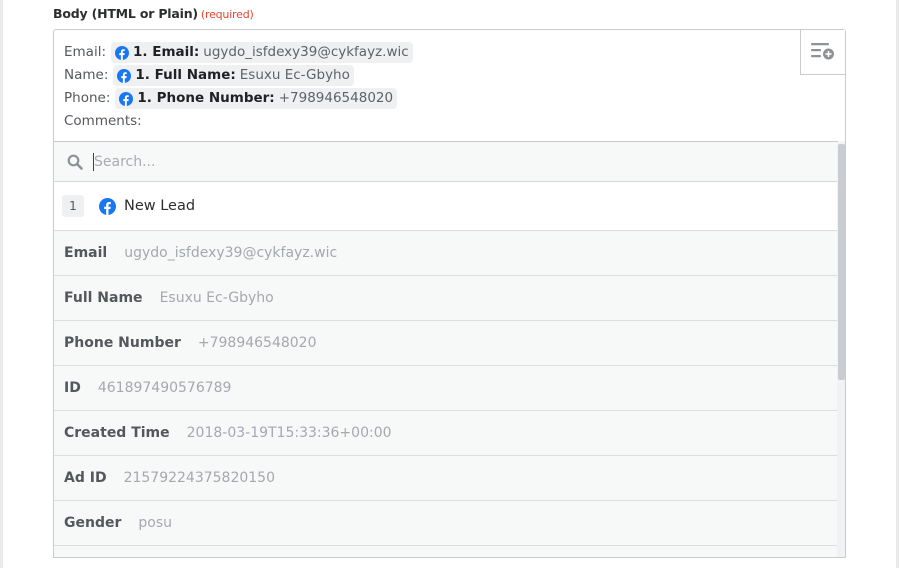  What do you see at coordinates (394, 161) in the screenshot?
I see `search-input` at bounding box center [394, 161].